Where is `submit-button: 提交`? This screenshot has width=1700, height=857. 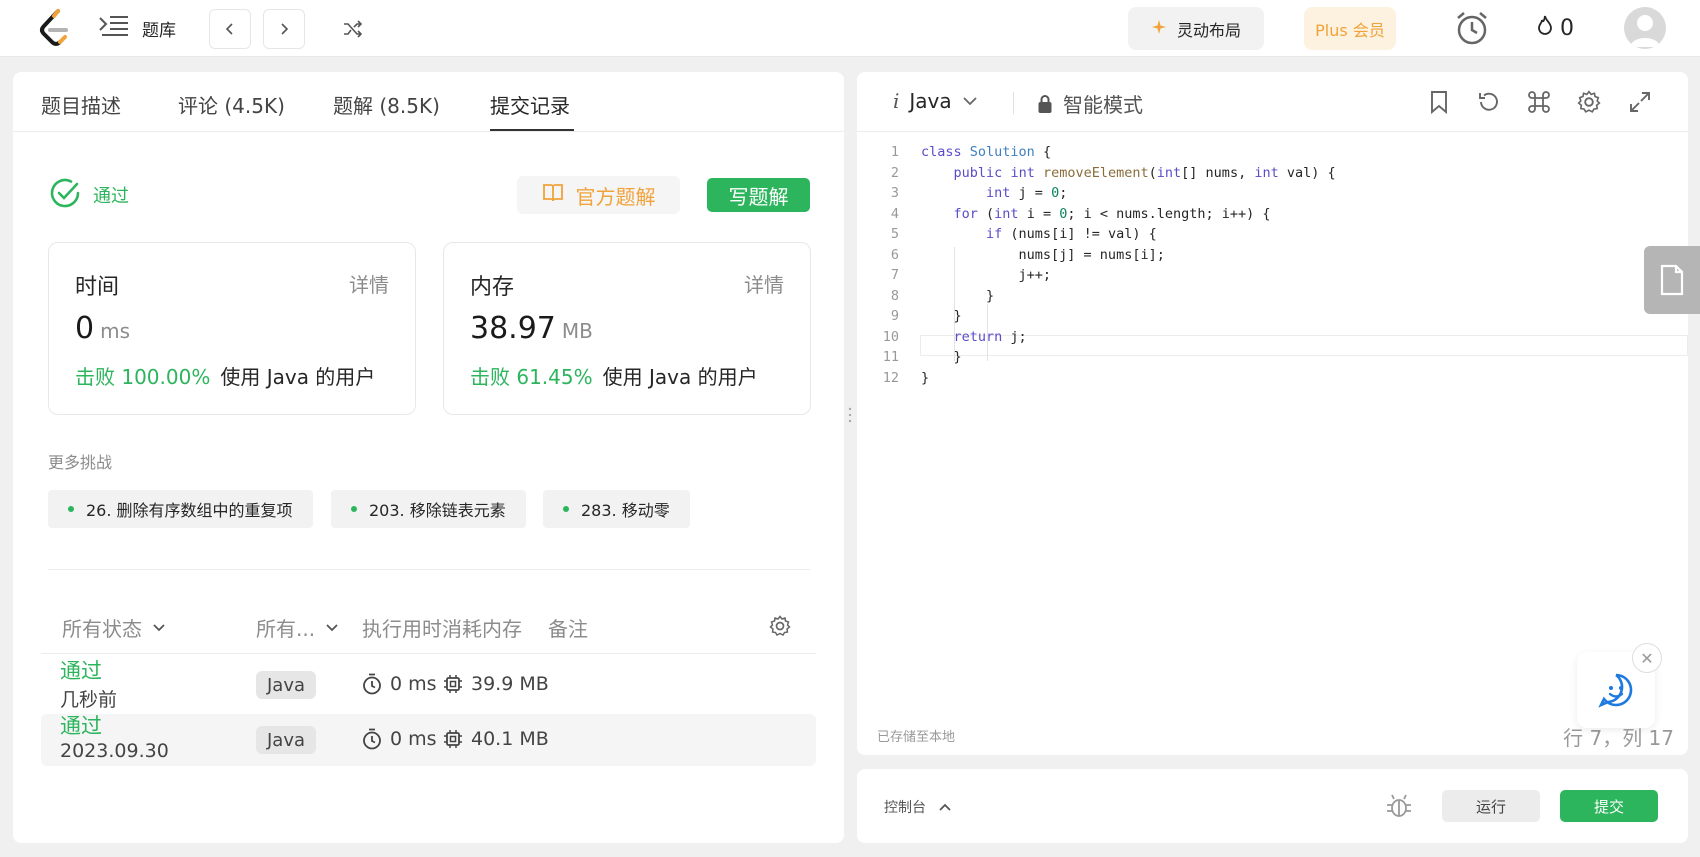
submit-button: 提交 is located at coordinates (1609, 806).